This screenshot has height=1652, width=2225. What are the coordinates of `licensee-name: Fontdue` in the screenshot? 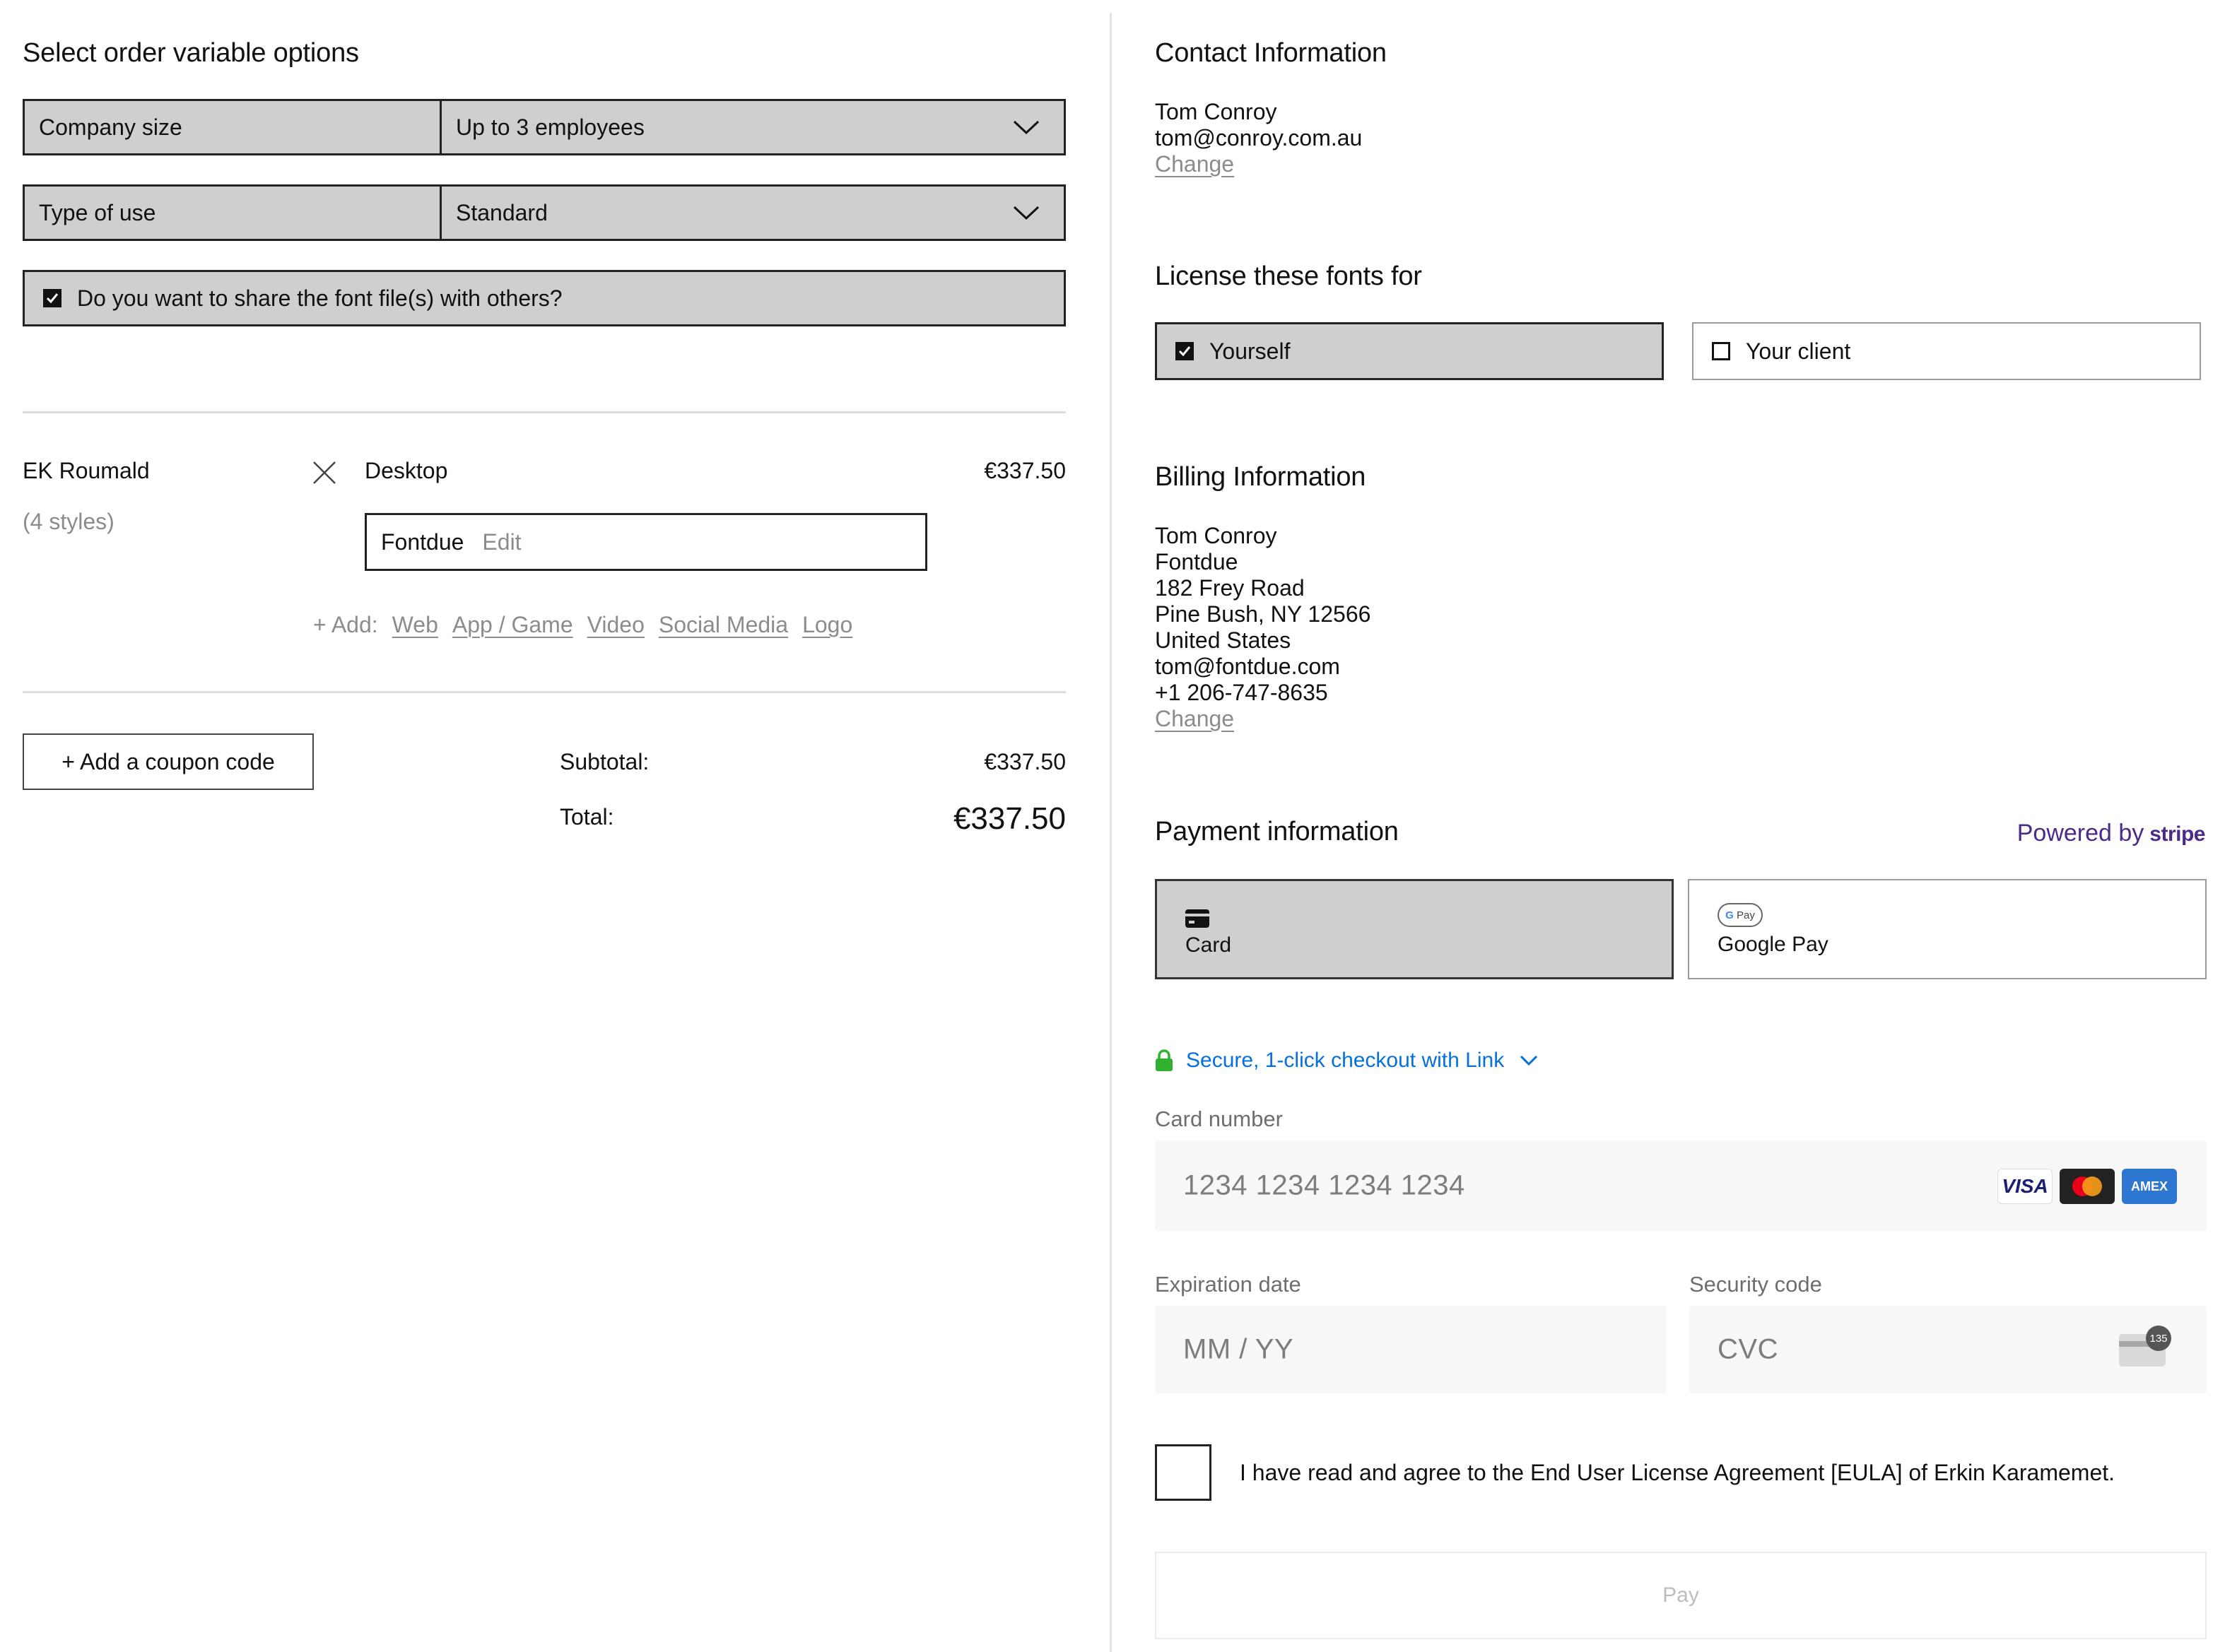 It's located at (422, 542).